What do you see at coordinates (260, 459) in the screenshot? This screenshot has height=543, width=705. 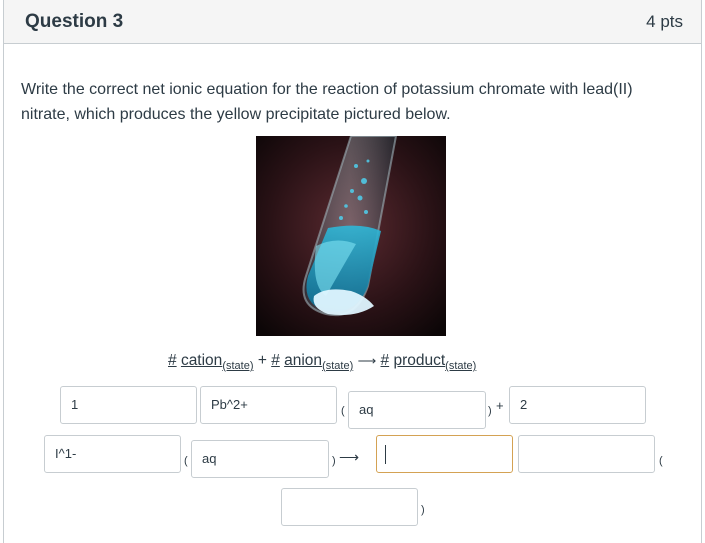 I see `state-2-input: aq` at bounding box center [260, 459].